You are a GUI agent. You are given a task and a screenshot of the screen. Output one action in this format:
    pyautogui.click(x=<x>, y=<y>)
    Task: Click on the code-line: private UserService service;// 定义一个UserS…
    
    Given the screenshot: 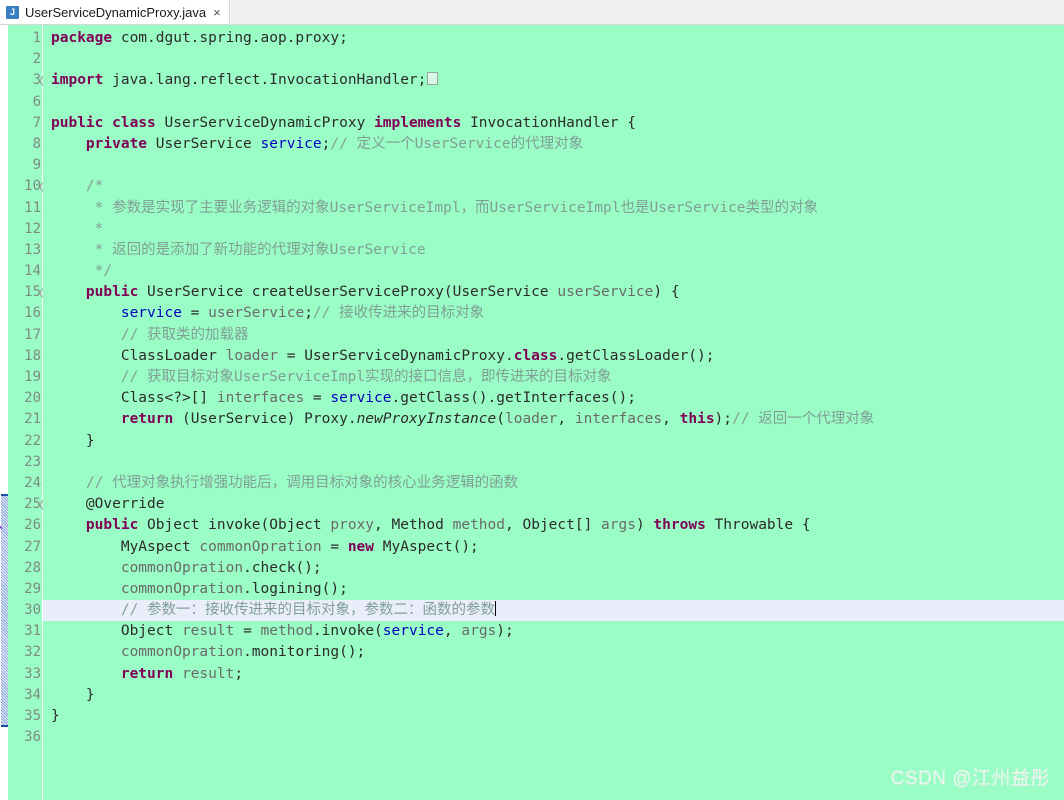 What is the action you would take?
    pyautogui.click(x=553, y=144)
    